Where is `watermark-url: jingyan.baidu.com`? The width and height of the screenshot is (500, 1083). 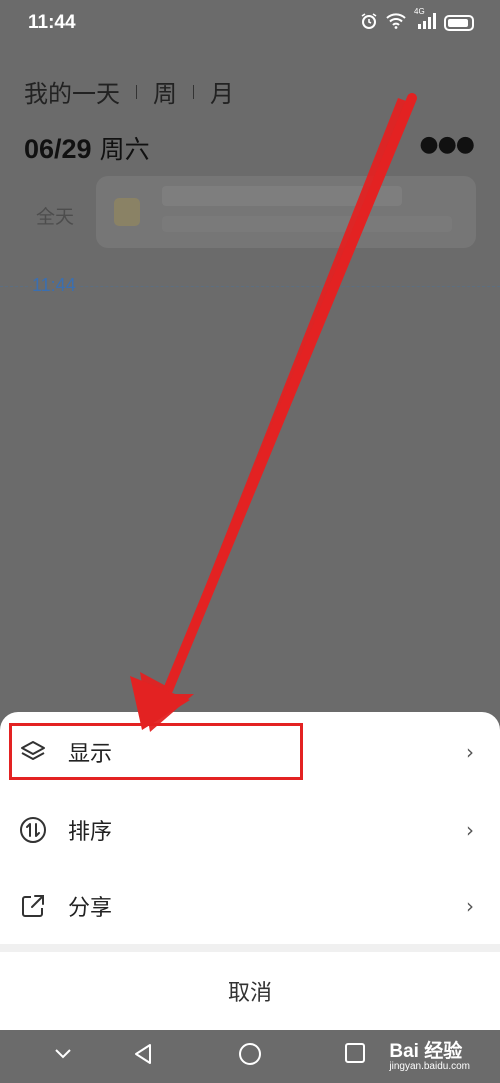
watermark-url: jingyan.baidu.com is located at coordinates (429, 1066).